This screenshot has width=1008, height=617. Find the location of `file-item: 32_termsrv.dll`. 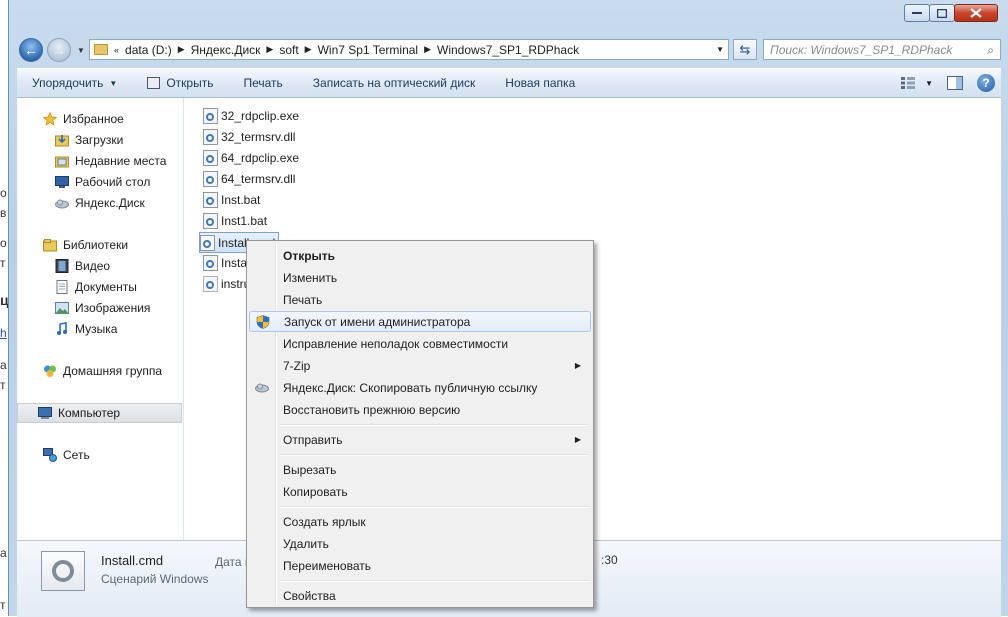

file-item: 32_termsrv.dll is located at coordinates (249, 136).